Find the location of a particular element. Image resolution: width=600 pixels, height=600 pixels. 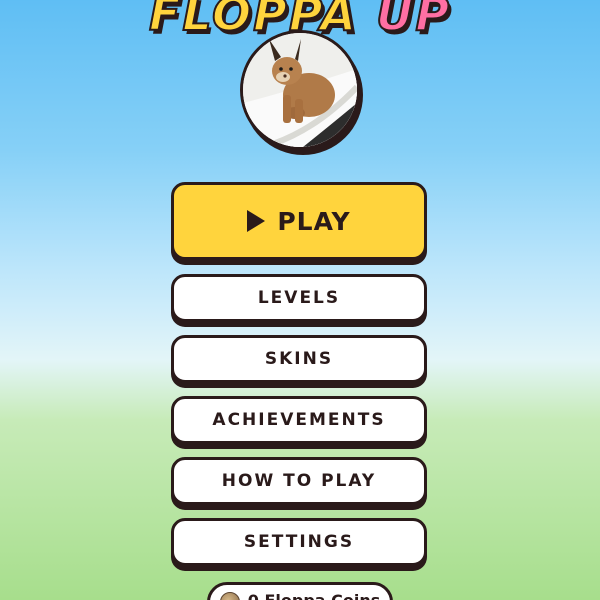

coins-count: 0 is located at coordinates (253, 595).